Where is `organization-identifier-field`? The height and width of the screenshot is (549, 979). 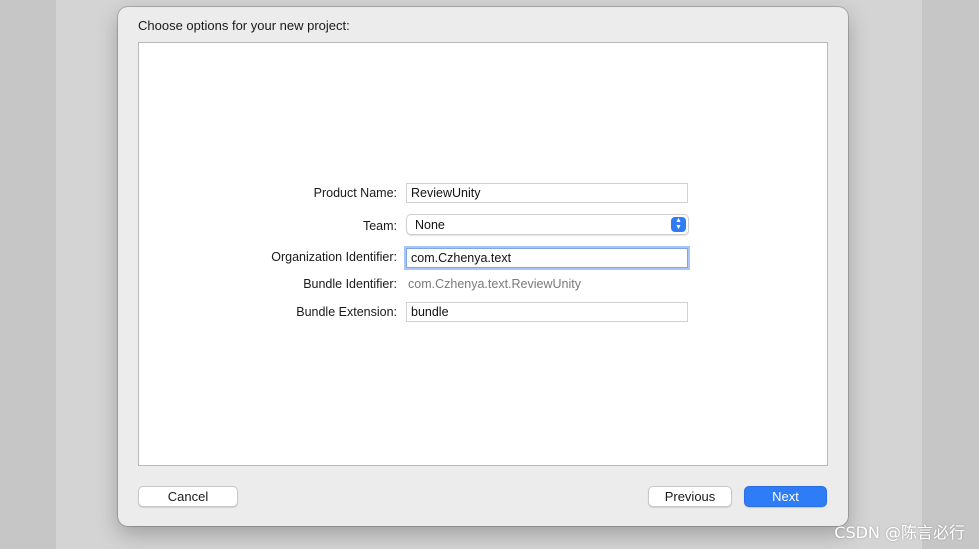 organization-identifier-field is located at coordinates (547, 258).